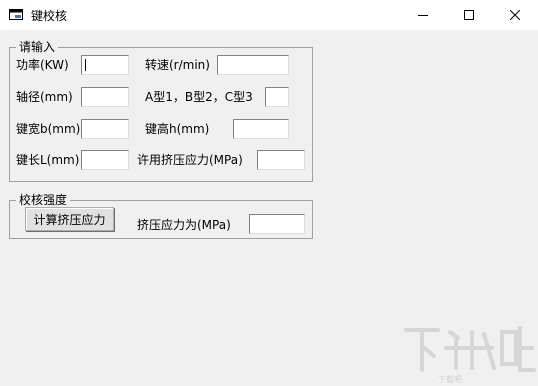 Image resolution: width=538 pixels, height=386 pixels. What do you see at coordinates (184, 225) in the screenshot?
I see `result-stress-label: 挤压应力为(MPa)` at bounding box center [184, 225].